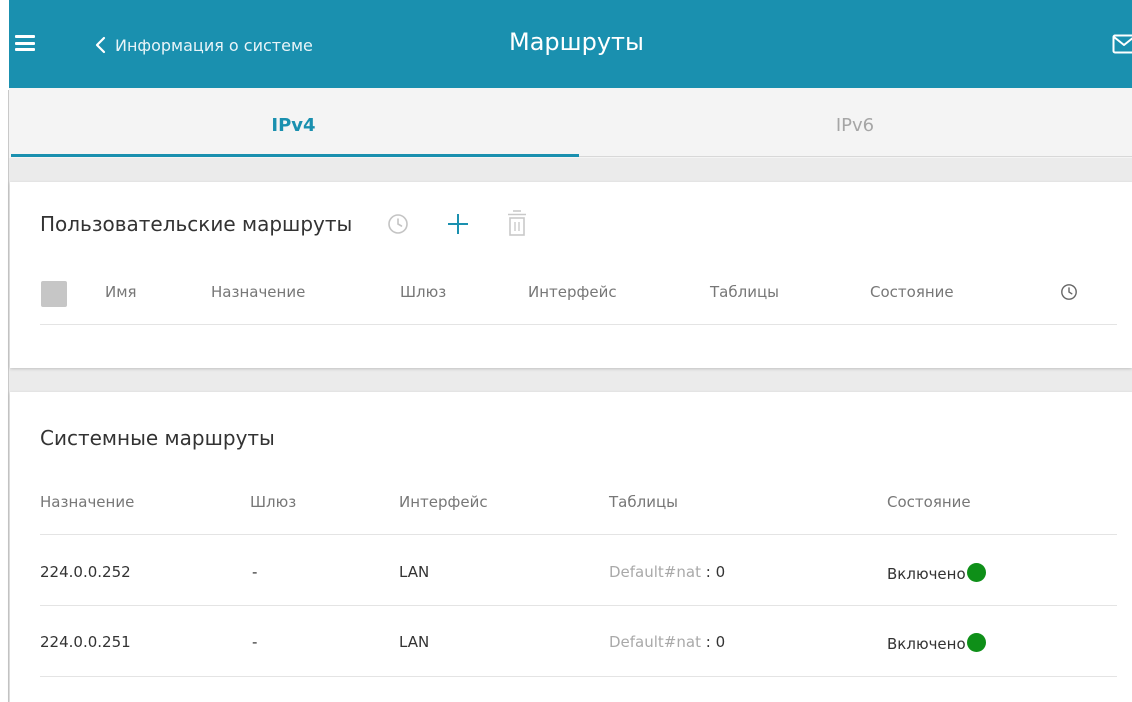  What do you see at coordinates (458, 224) in the screenshot?
I see `add-route-icon` at bounding box center [458, 224].